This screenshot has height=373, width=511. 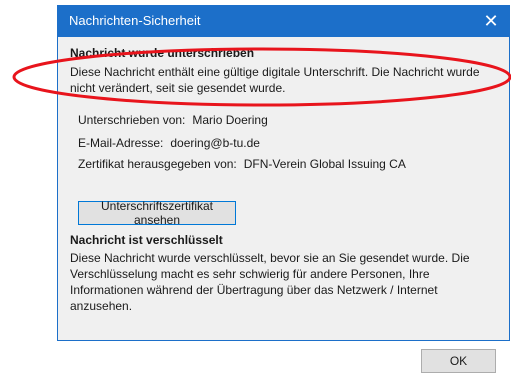 I want to click on encryption-heading: Nachricht ist verschlüsselt, so click(x=146, y=240).